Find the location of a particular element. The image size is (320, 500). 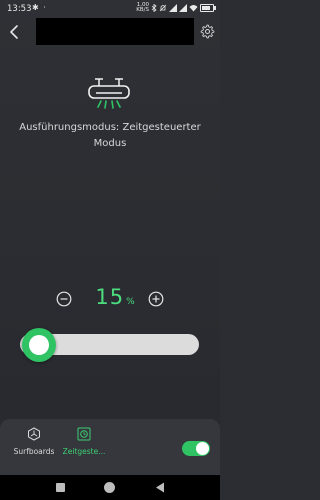

system-back-icon is located at coordinates (160, 487).